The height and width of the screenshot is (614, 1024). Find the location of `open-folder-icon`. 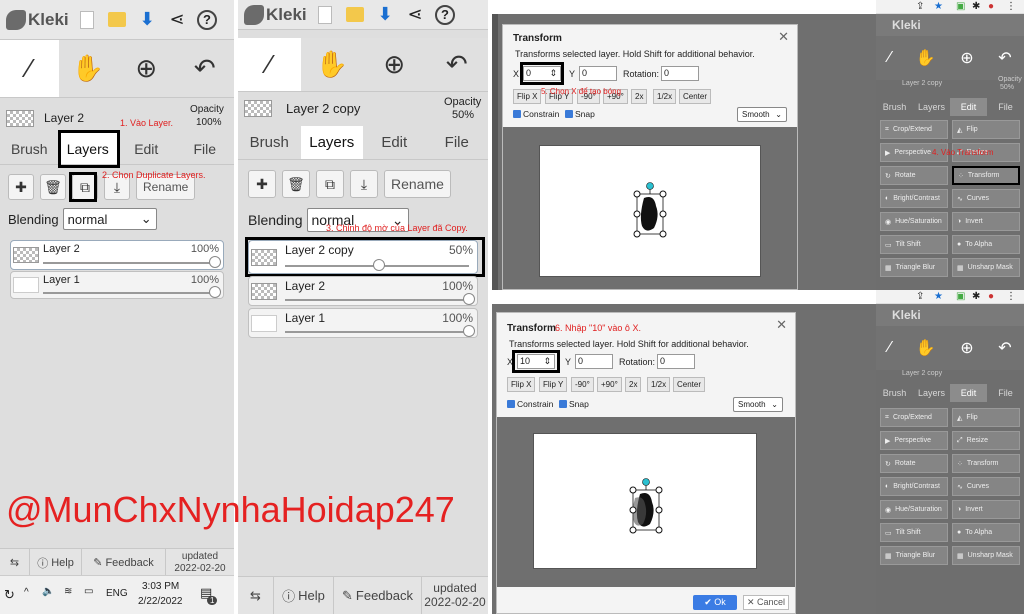

open-folder-icon is located at coordinates (355, 17).